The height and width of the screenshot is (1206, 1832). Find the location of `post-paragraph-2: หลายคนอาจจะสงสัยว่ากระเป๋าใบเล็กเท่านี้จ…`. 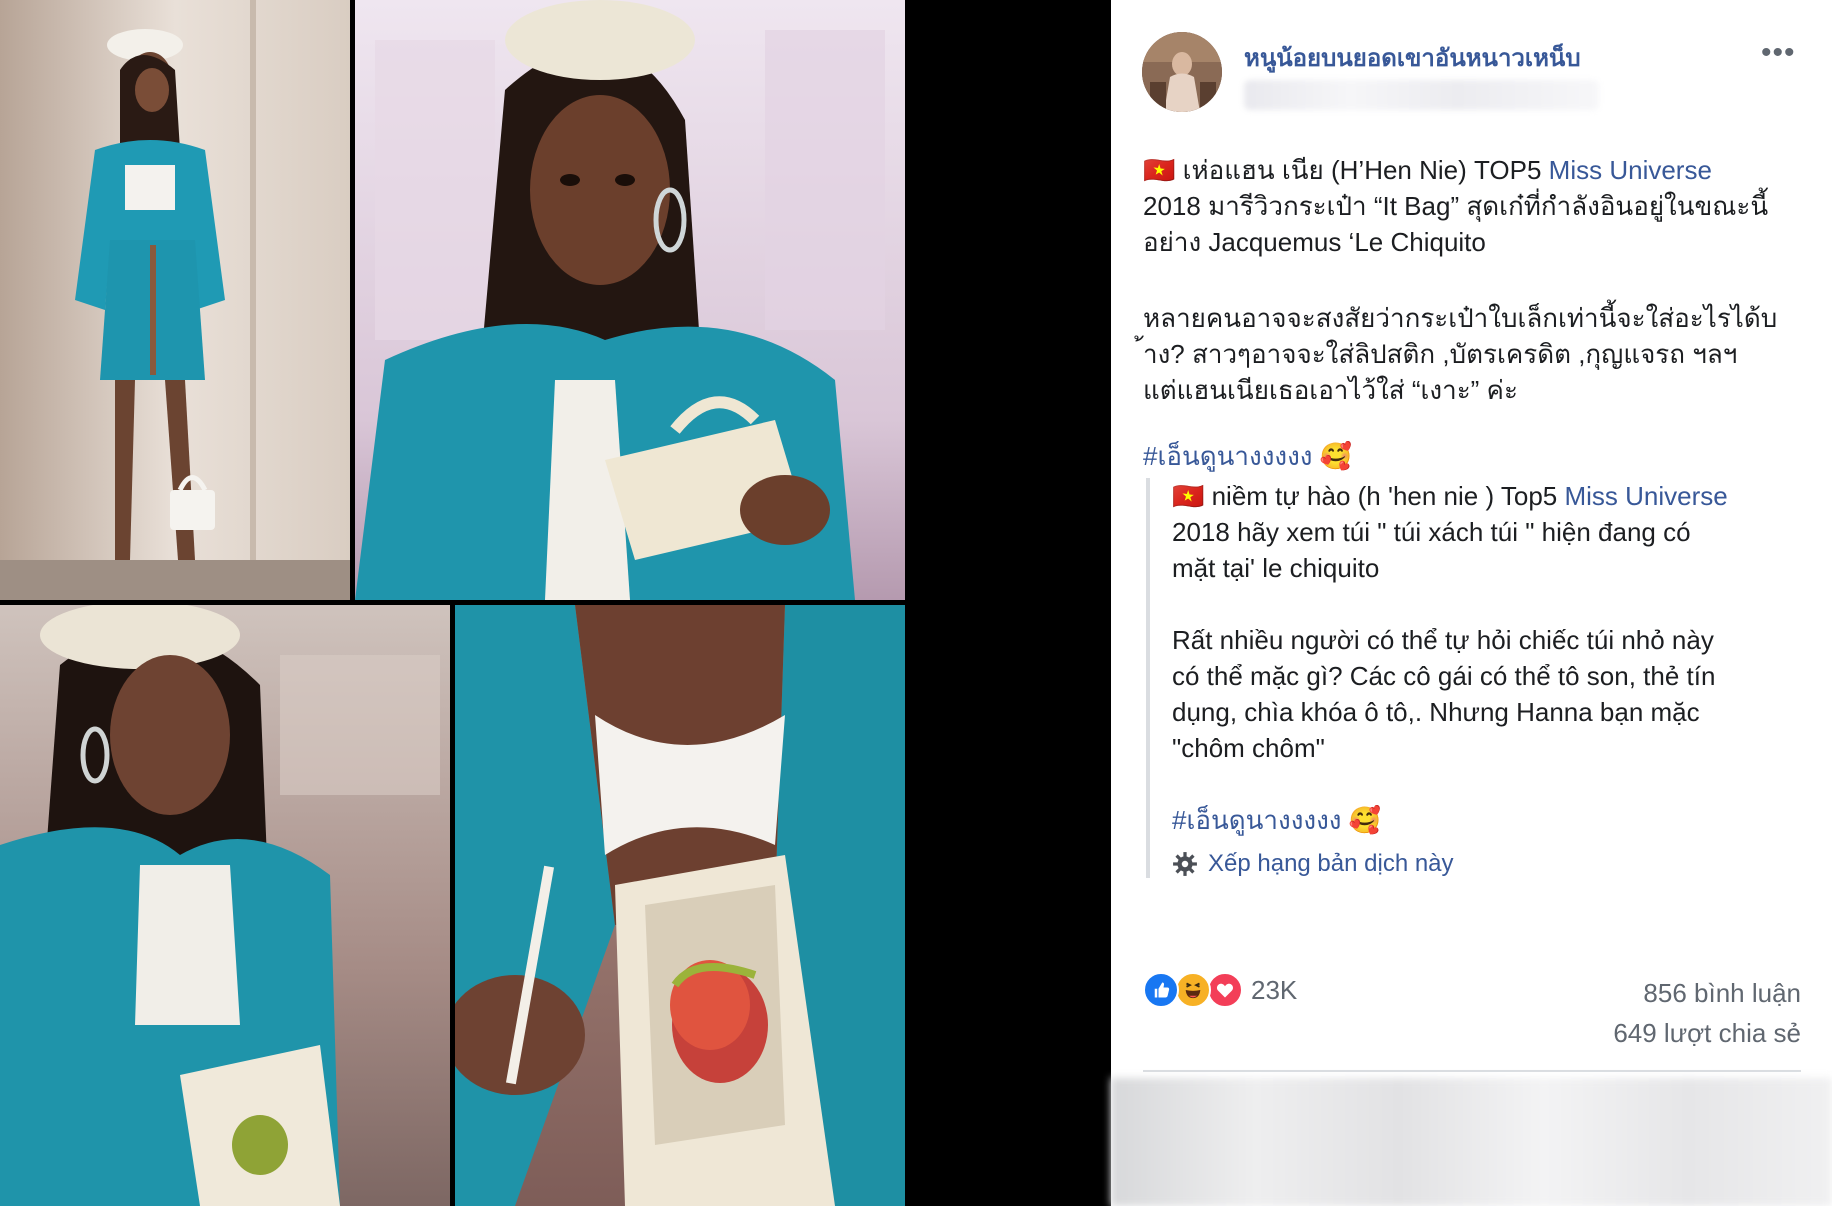

post-paragraph-2: หลายคนอาจจะสงสัยว่ากระเป๋าใบเล็กเท่านี้จ… is located at coordinates (1460, 354).